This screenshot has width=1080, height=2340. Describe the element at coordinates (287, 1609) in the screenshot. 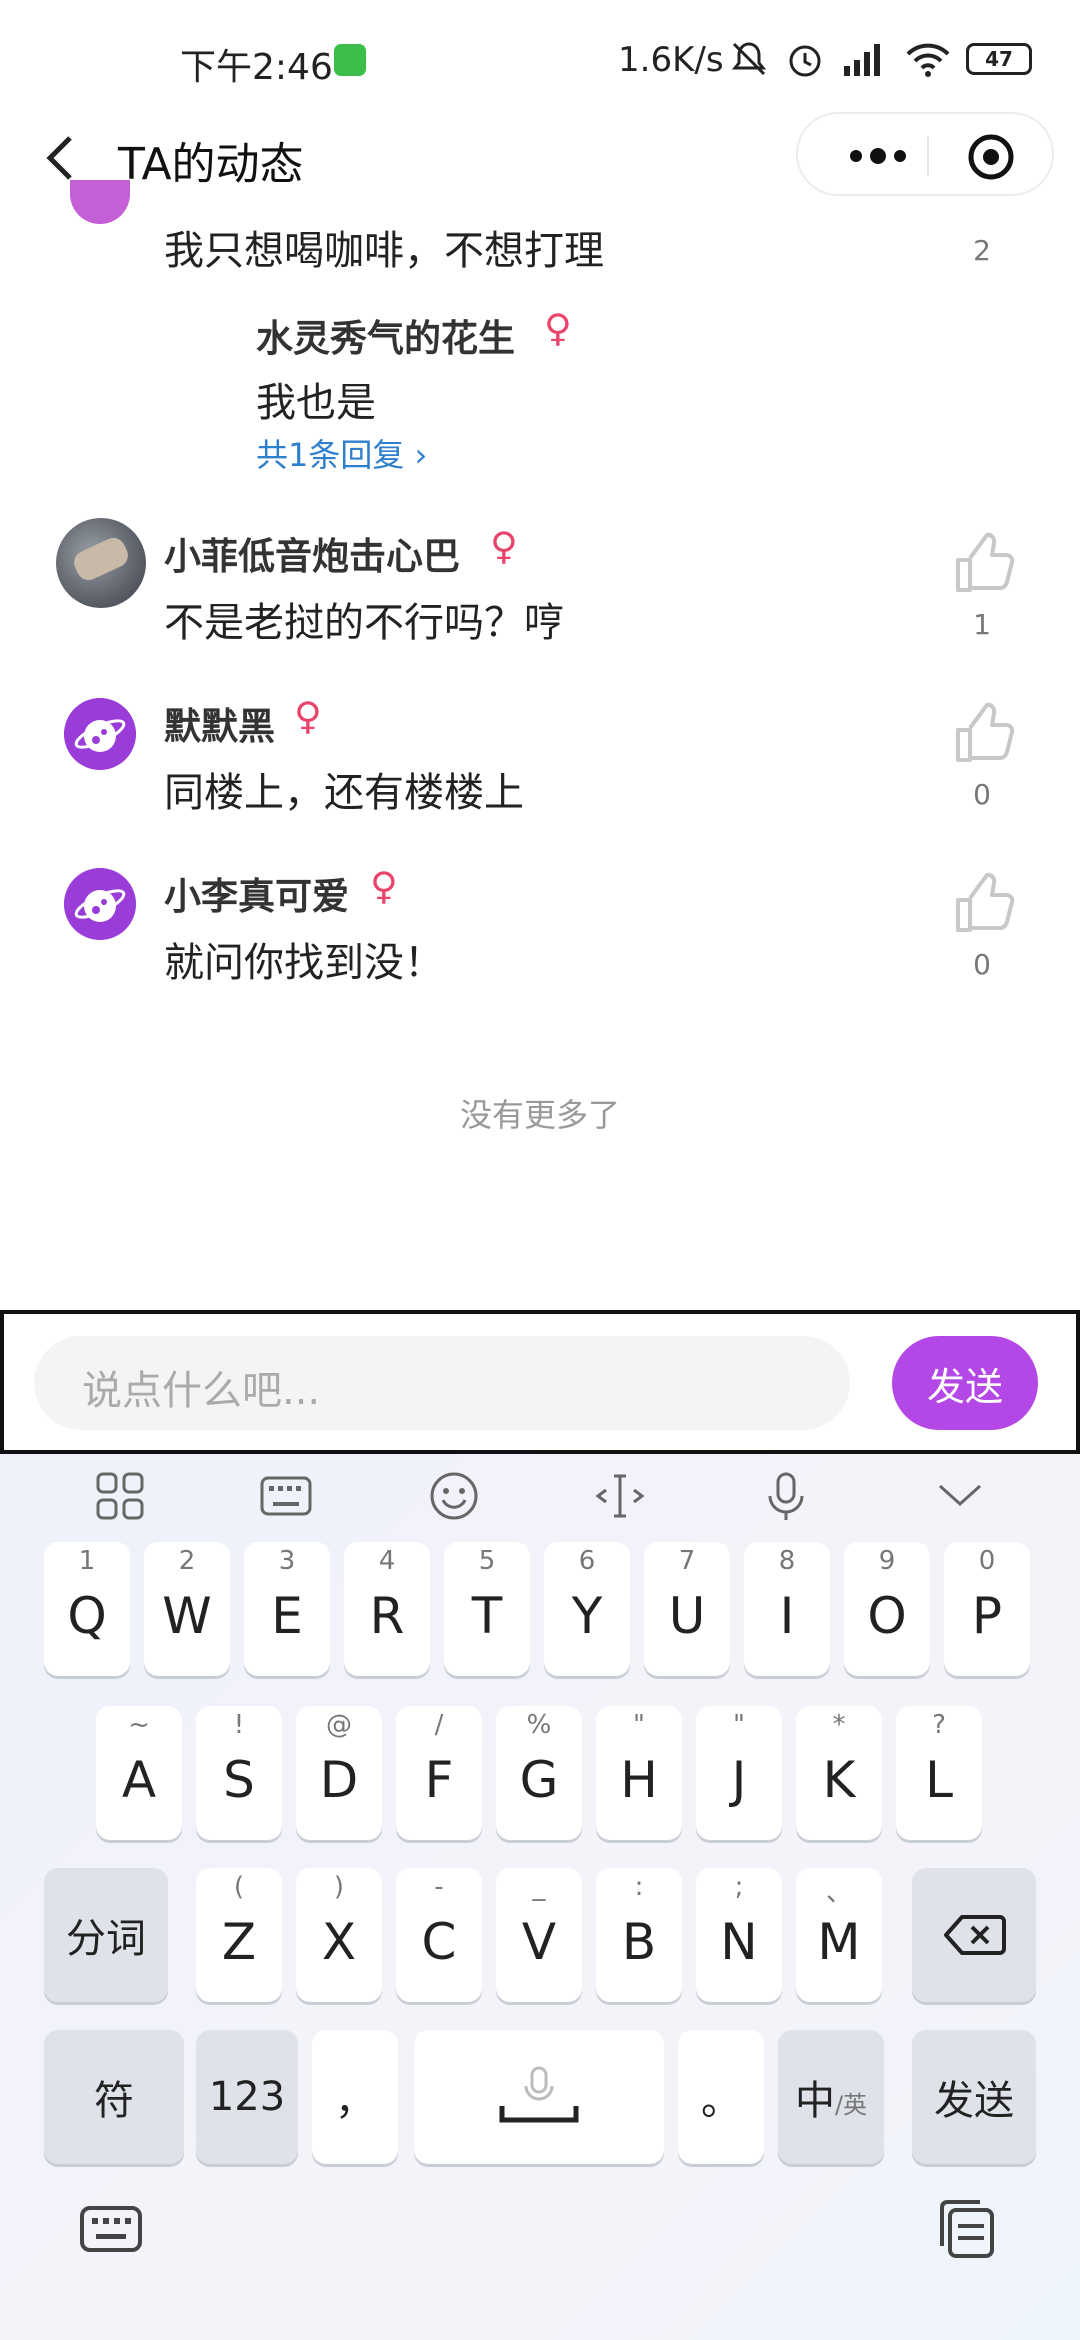

I see `key-e: 3E` at that location.